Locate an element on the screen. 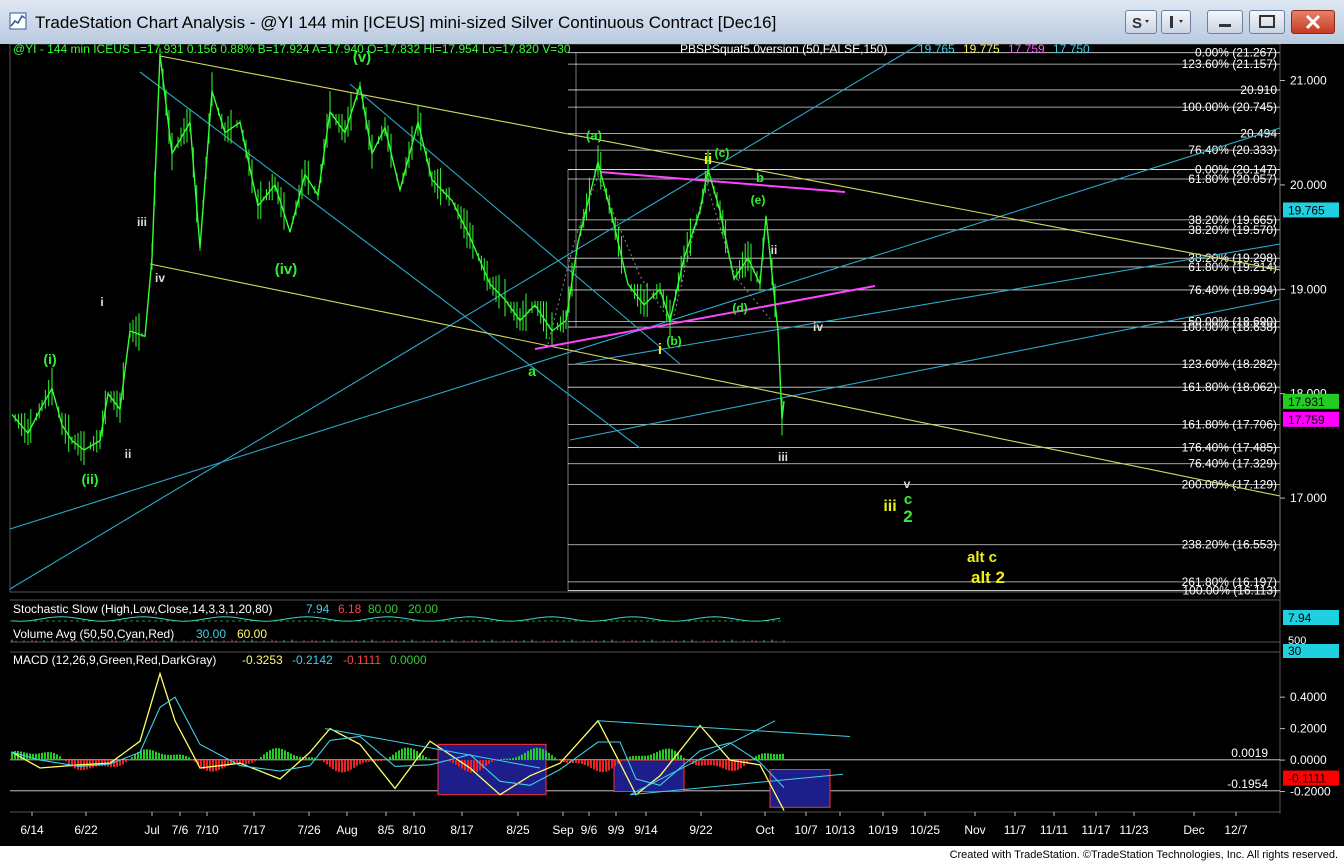  minimize-icon is located at coordinates (1225, 25).